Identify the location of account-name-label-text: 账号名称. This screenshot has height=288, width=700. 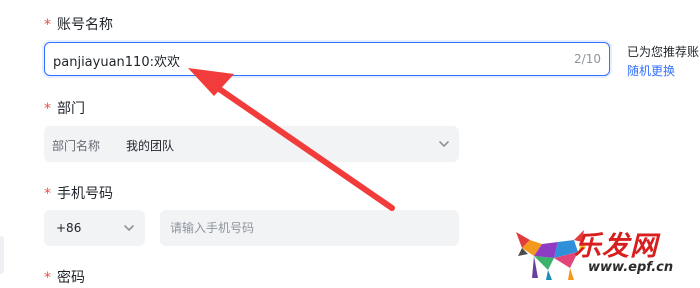
(85, 25).